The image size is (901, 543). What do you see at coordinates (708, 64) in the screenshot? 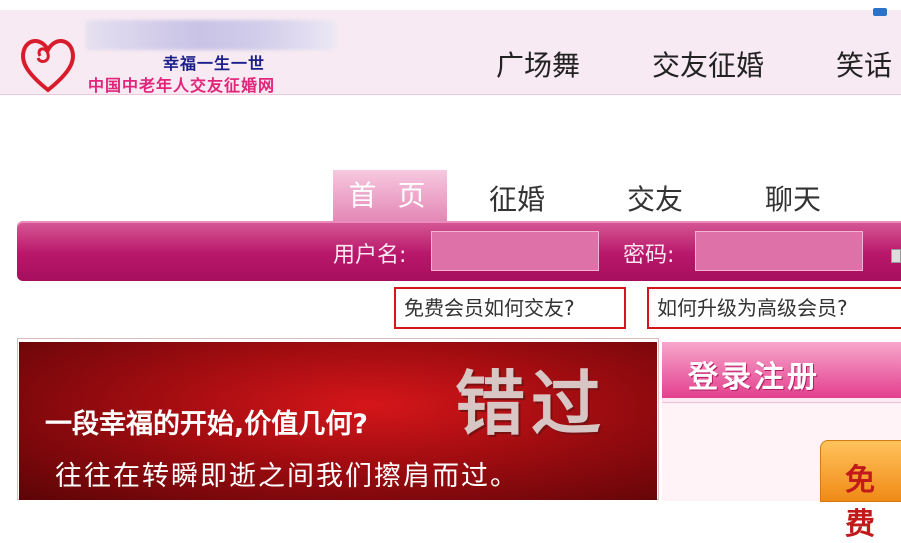
I see `nav-item-dating: 交友征婚` at bounding box center [708, 64].